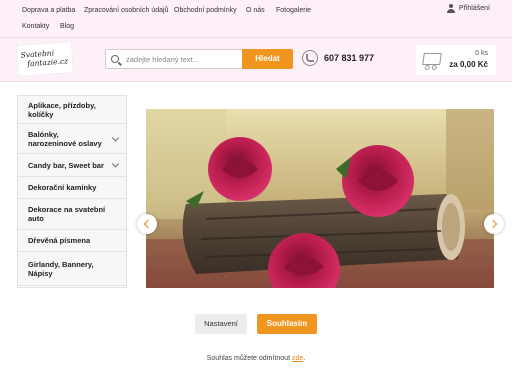 The height and width of the screenshot is (384, 512). I want to click on phone-number: 607 831 977, so click(349, 58).